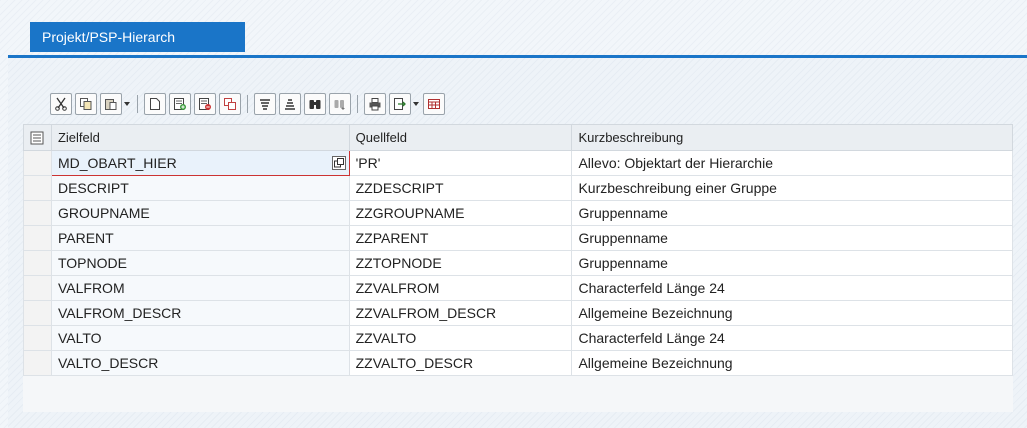 The height and width of the screenshot is (428, 1027). Describe the element at coordinates (460, 363) in the screenshot. I see `quellfeld-cell: ZZVALTO_DESCR` at that location.